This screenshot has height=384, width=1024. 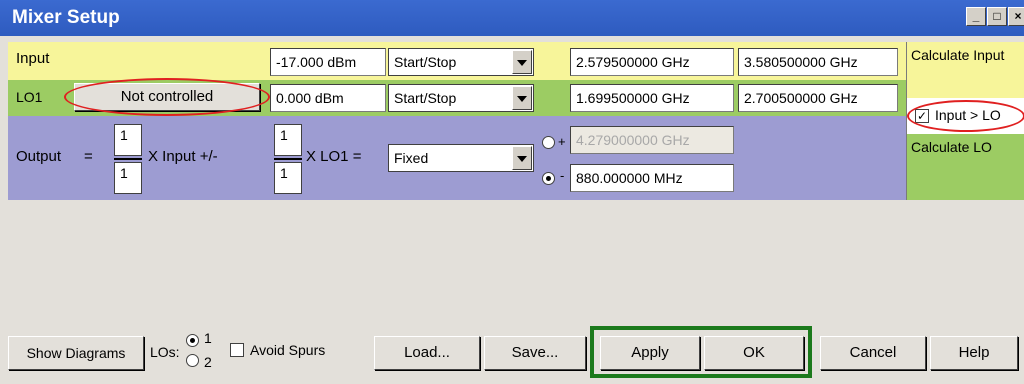 I want to click on input-power-field: -17.000 dBm, so click(x=328, y=62).